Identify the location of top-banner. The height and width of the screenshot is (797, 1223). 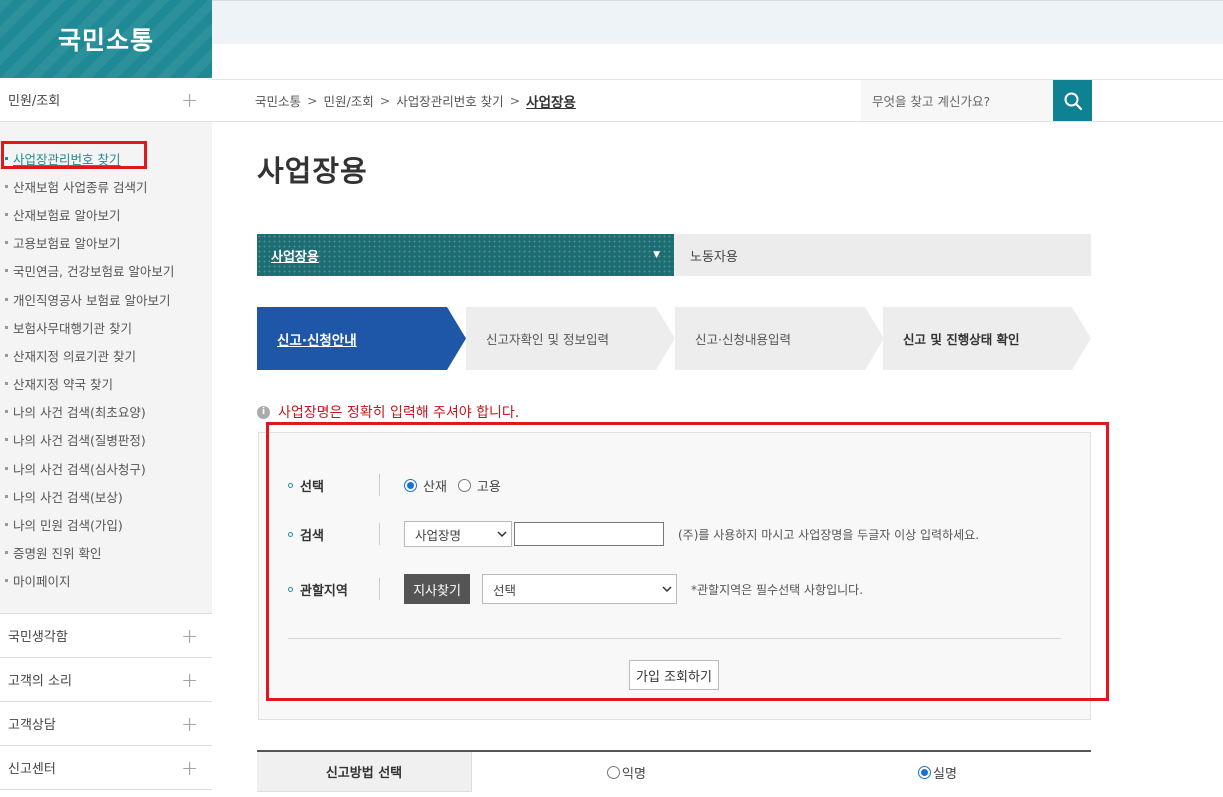
(717, 22).